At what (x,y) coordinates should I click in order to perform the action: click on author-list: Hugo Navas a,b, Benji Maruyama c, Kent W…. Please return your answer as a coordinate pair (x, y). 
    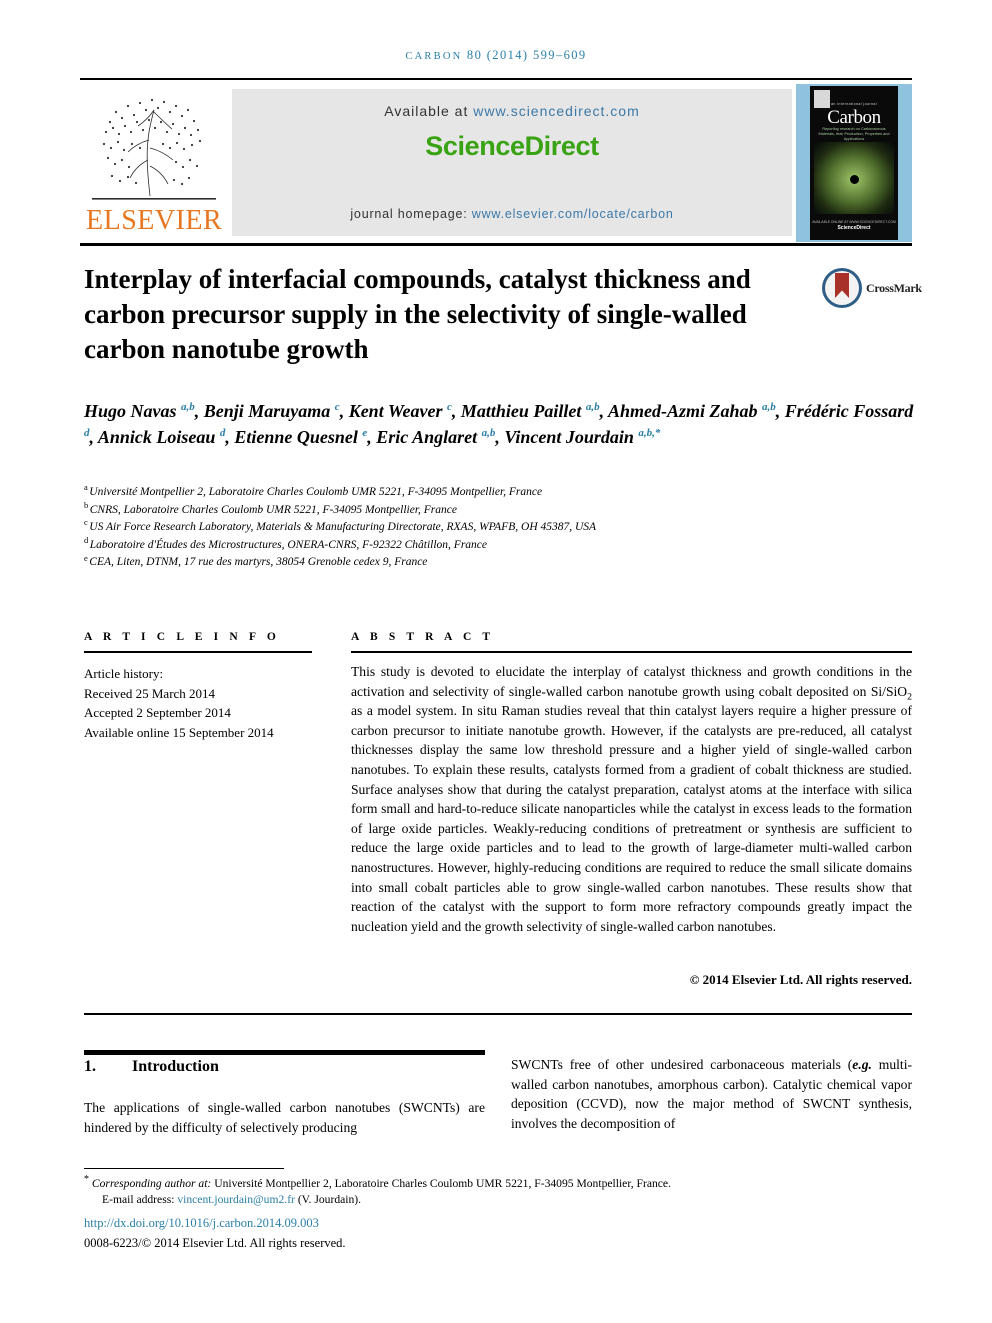
    Looking at the image, I should click on (499, 424).